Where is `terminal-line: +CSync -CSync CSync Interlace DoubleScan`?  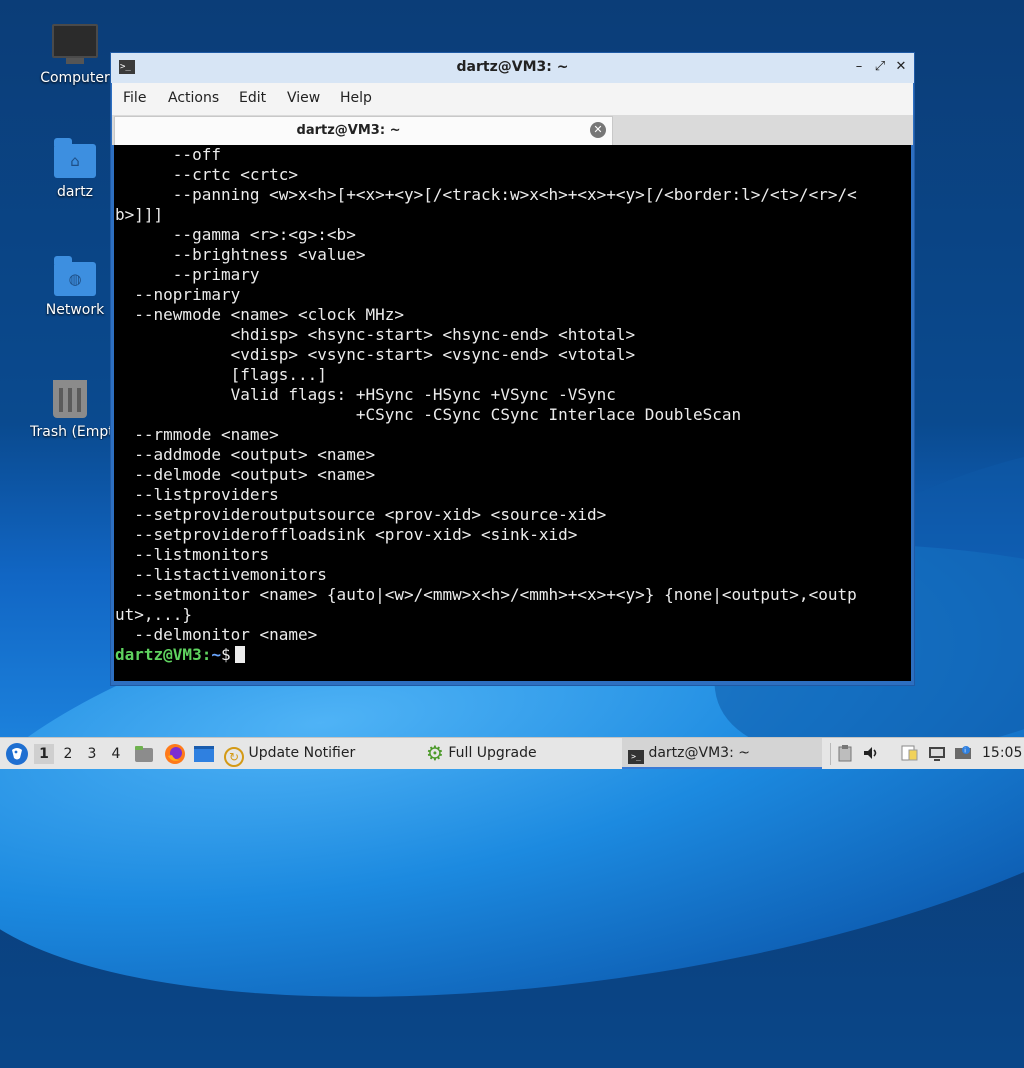
terminal-line: +CSync -CSync CSync Interlace DoubleScan is located at coordinates (428, 414).